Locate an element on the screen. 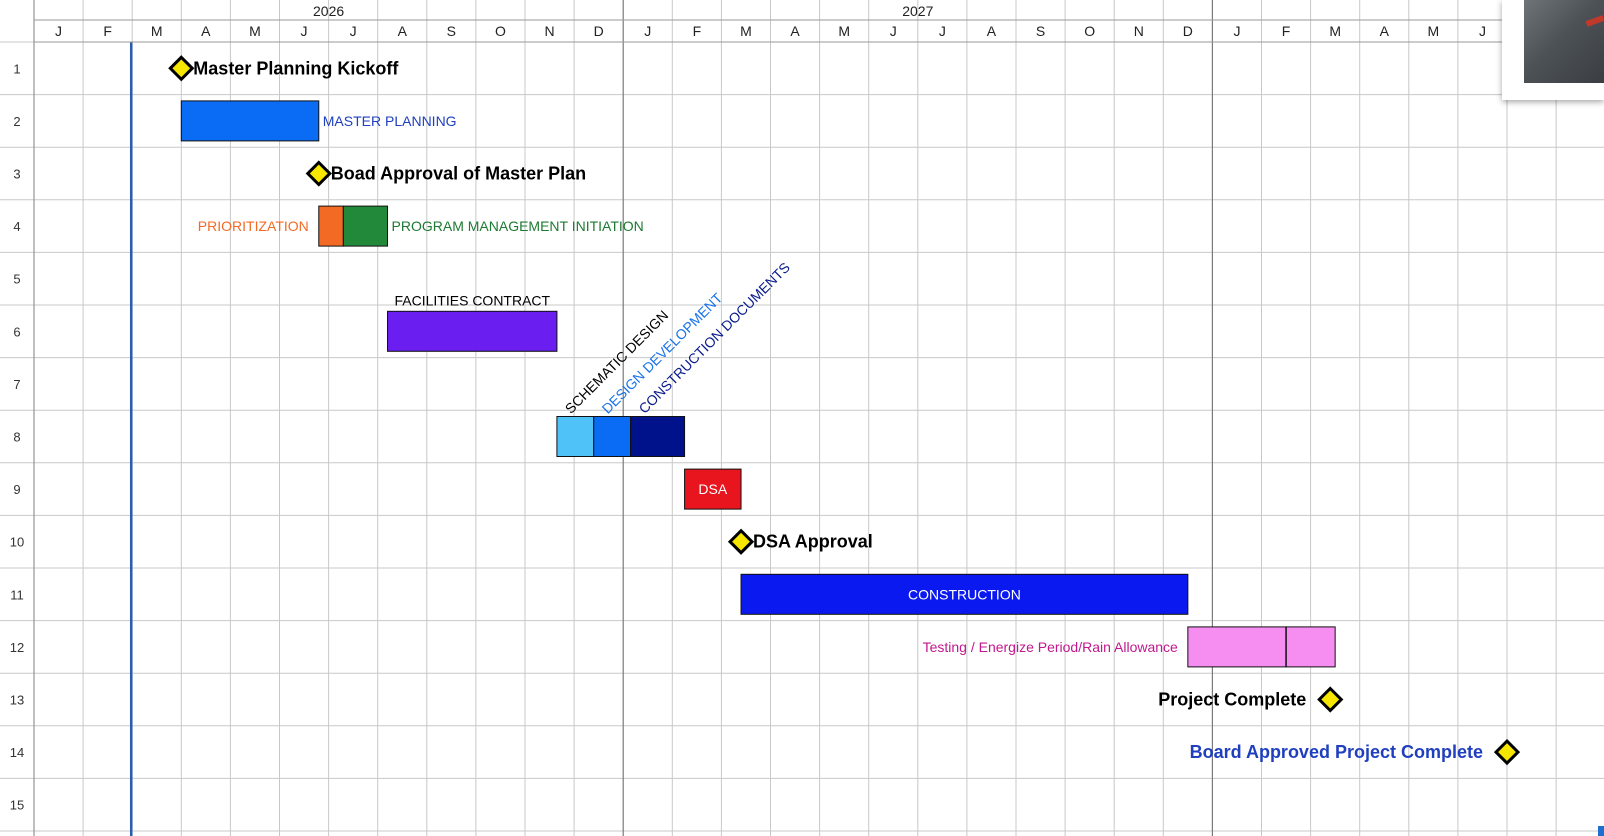  row-number: 8 is located at coordinates (16, 437).